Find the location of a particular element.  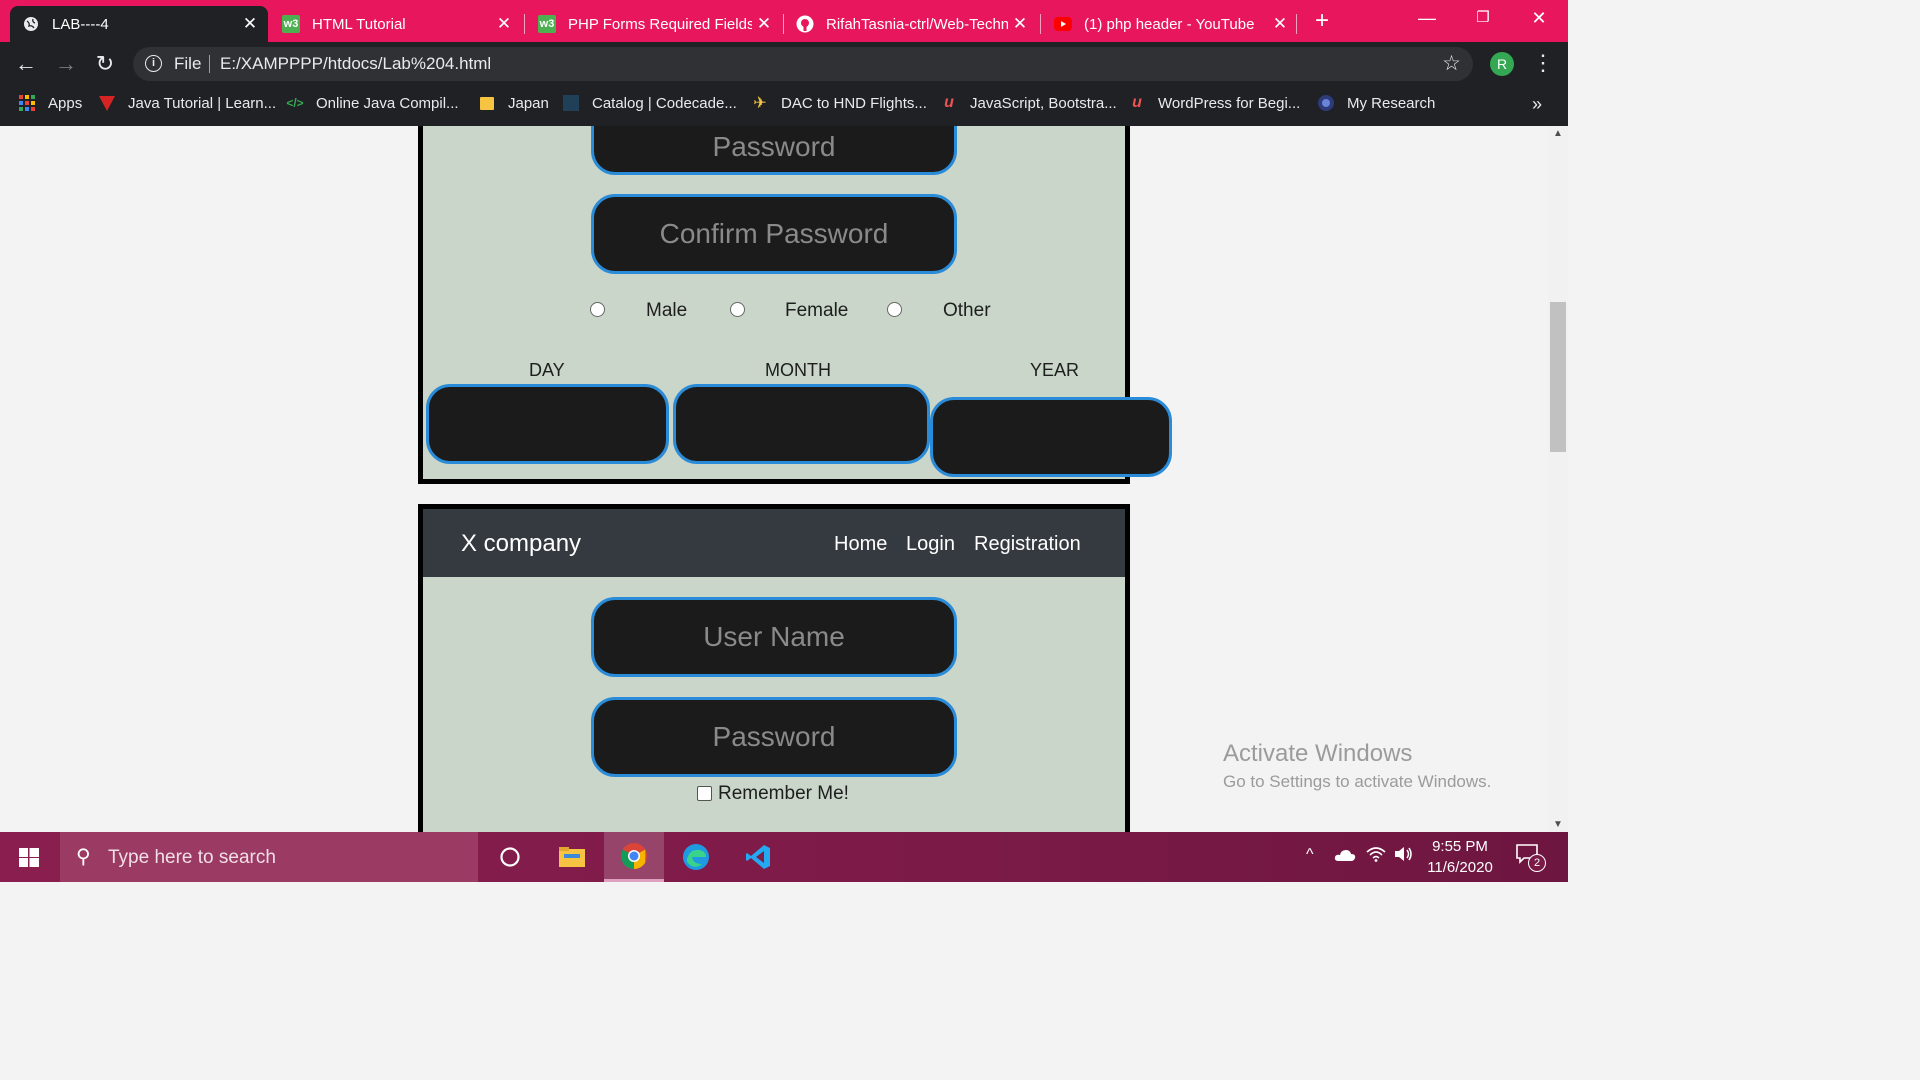

tab-github: RifahTasnia-ctrl/Web-Techn ✕ is located at coordinates (911, 24).